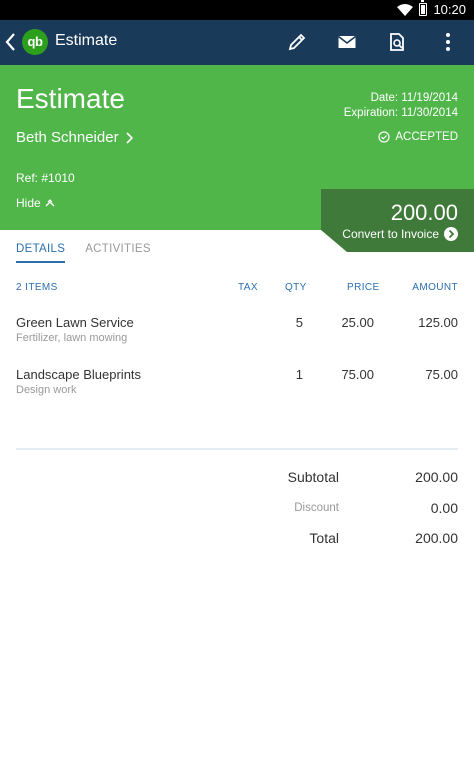 This screenshot has width=474, height=759. Describe the element at coordinates (237, 449) in the screenshot. I see `divider` at that location.